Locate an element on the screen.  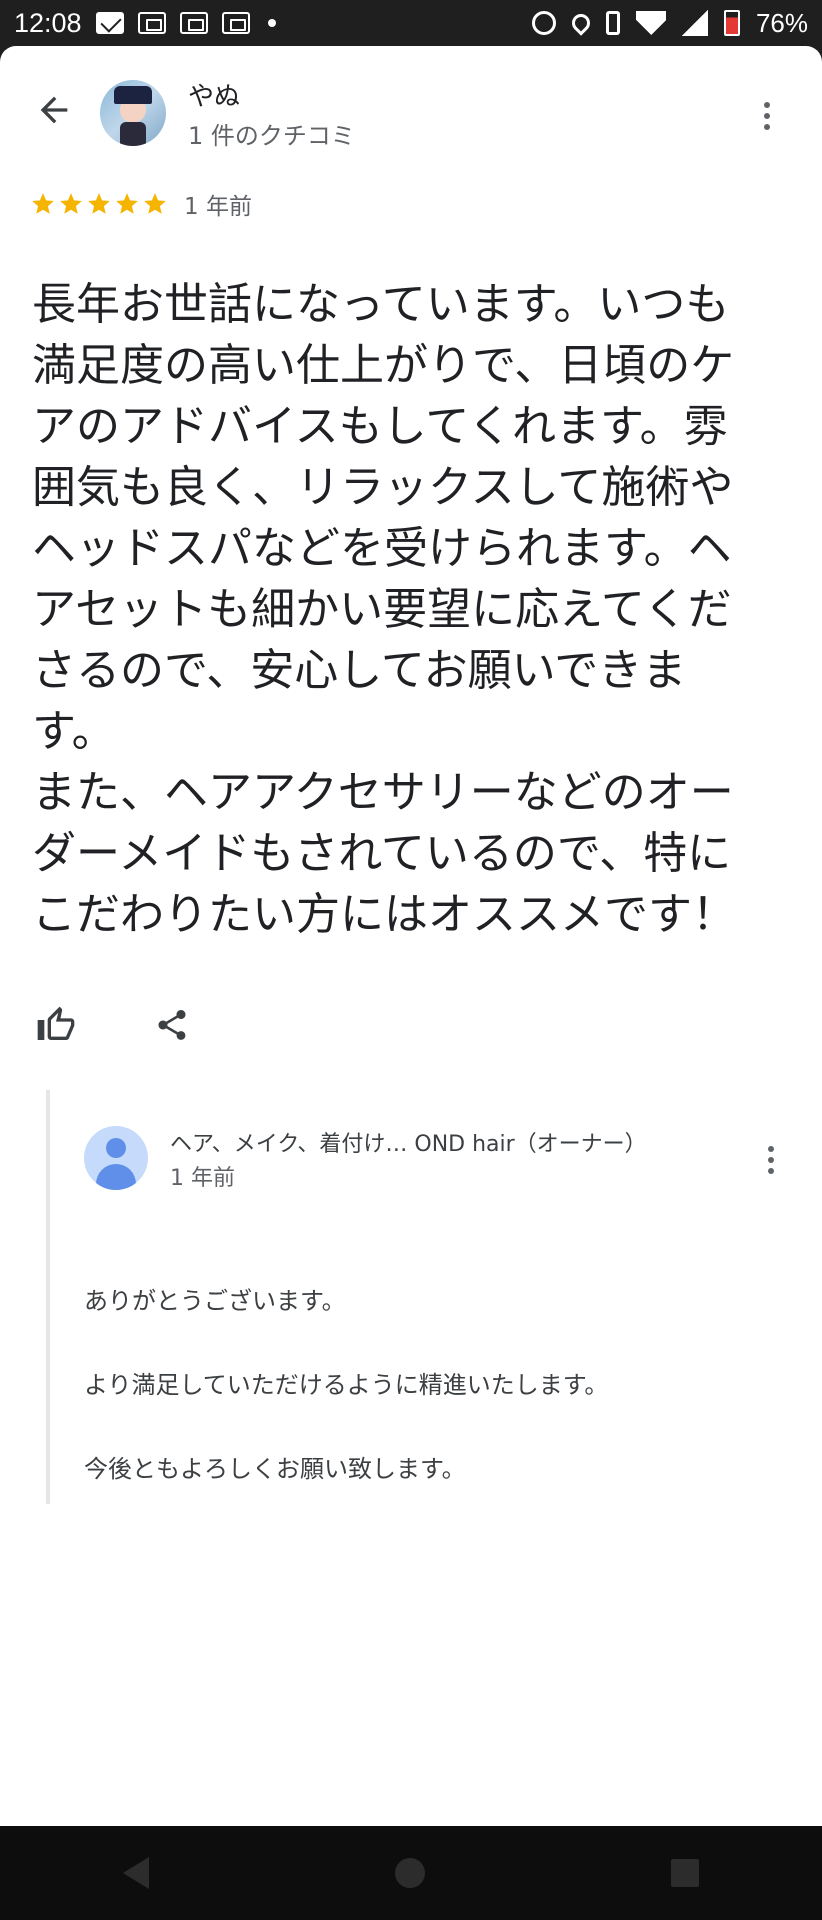
avatar-body is located at coordinates (133, 134).